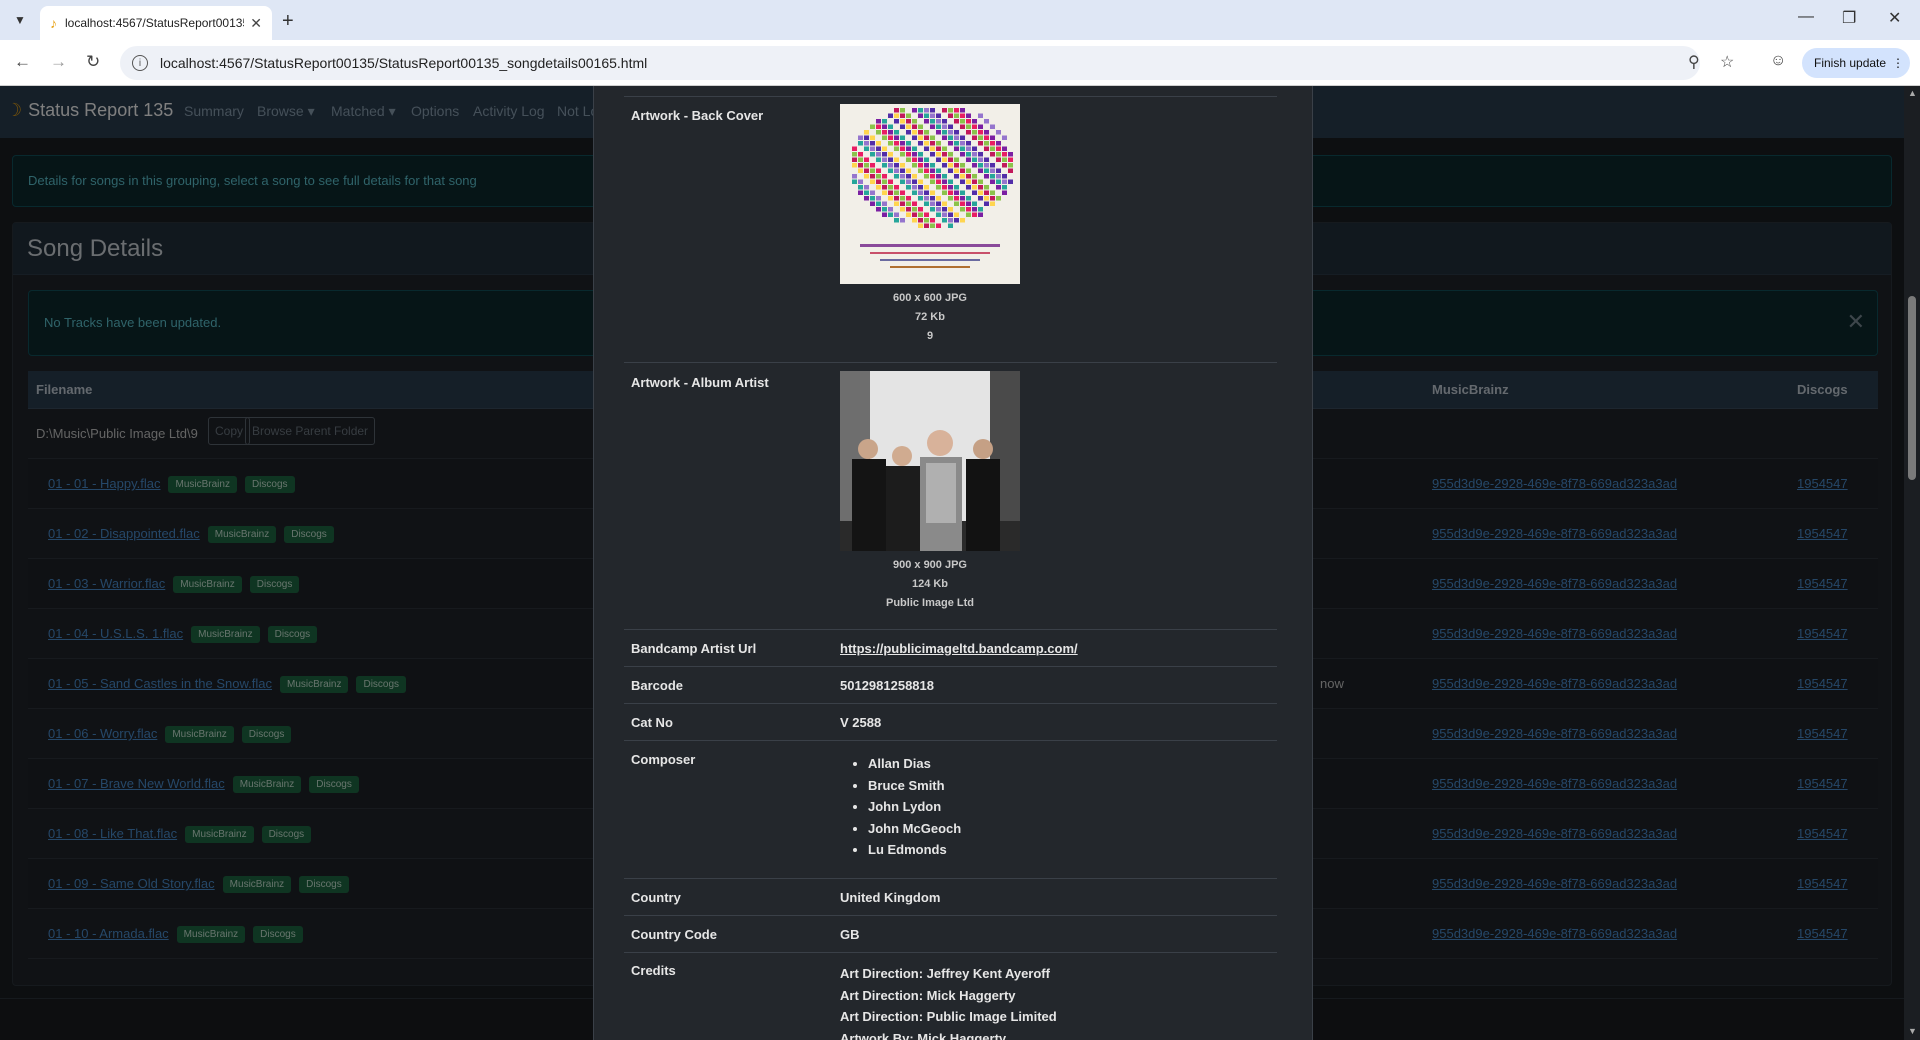 The width and height of the screenshot is (1920, 1040). Describe the element at coordinates (1894, 18) in the screenshot. I see `window-close-icon: ✕` at that location.